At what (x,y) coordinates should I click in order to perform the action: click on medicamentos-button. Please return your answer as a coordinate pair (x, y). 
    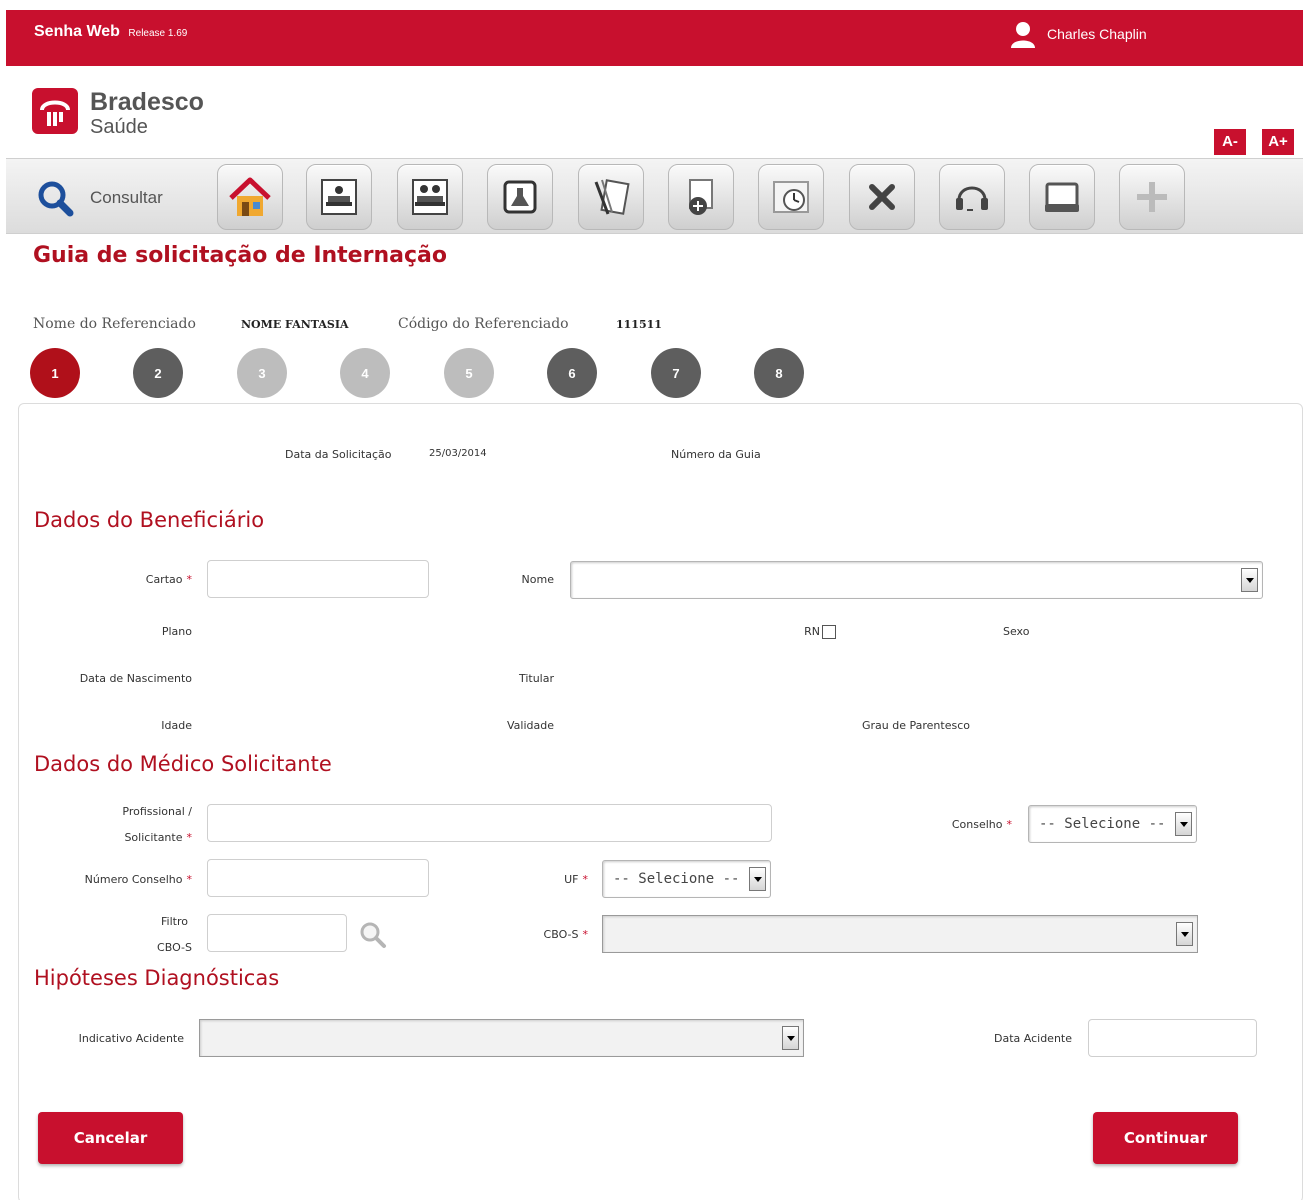
    Looking at the image, I should click on (701, 197).